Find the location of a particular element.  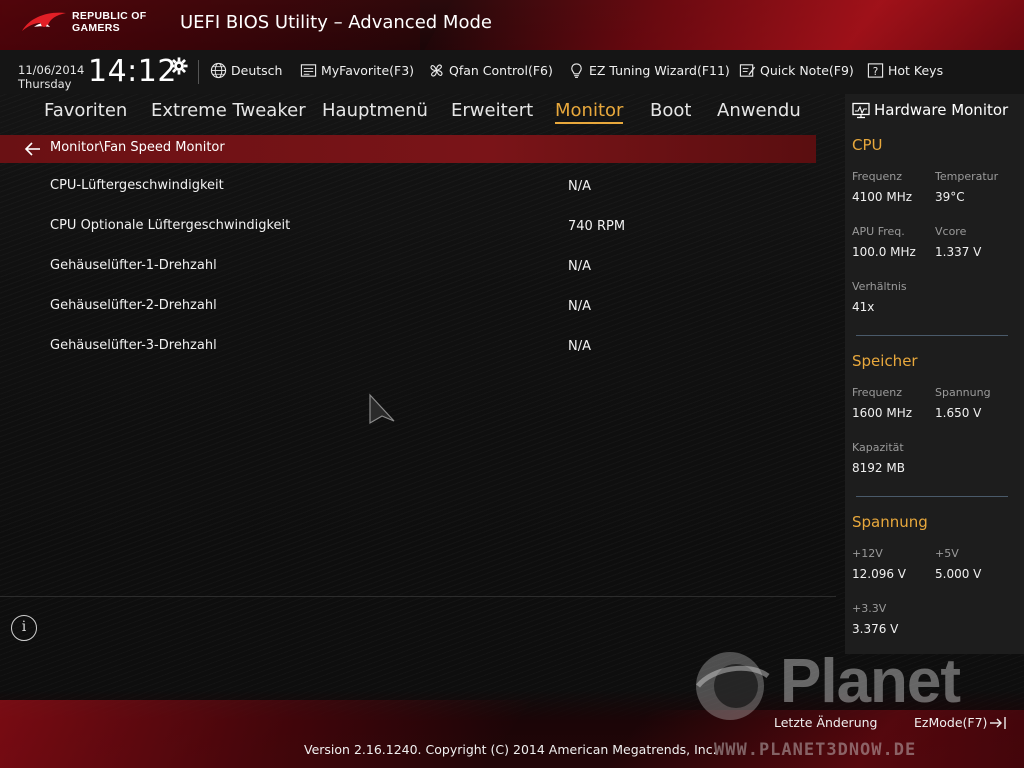

hardware-monitor-label: Hardware Monitor is located at coordinates (941, 110).